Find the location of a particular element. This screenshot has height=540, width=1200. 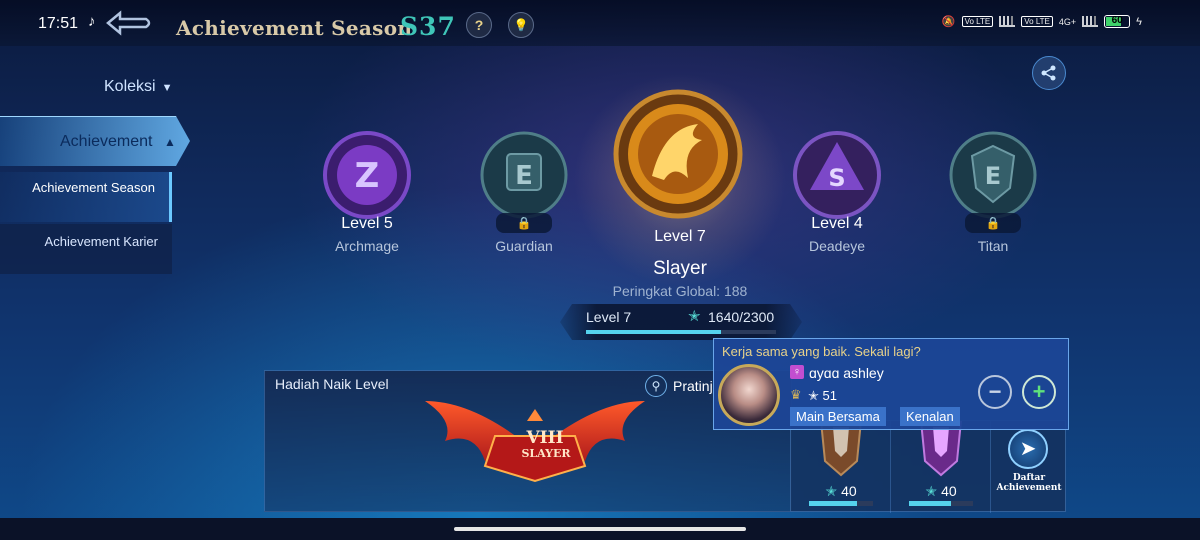

progress-track is located at coordinates (681, 332).